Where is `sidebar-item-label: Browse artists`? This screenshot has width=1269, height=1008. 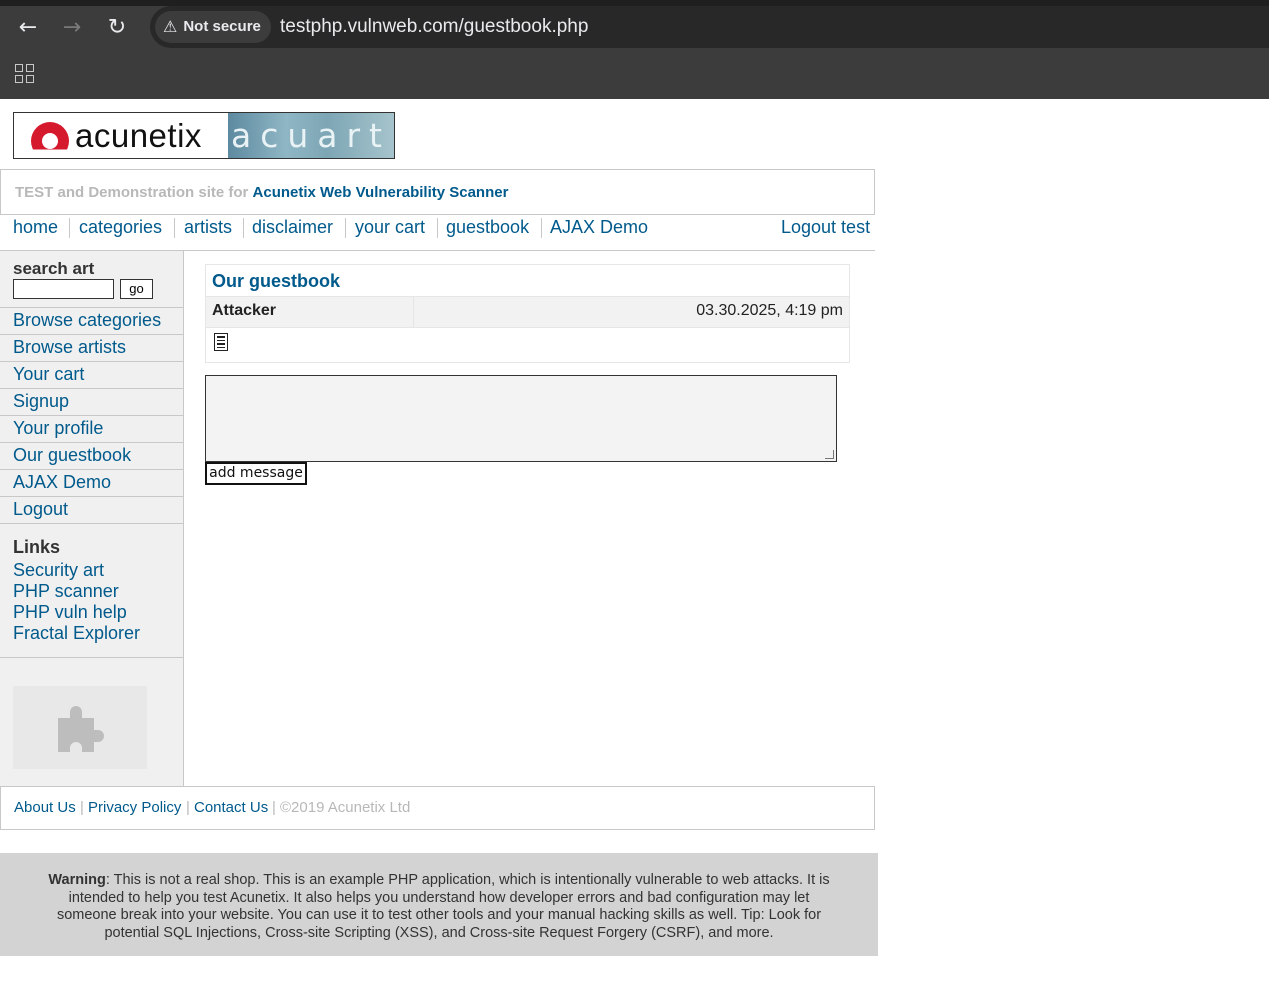 sidebar-item-label: Browse artists is located at coordinates (70, 347).